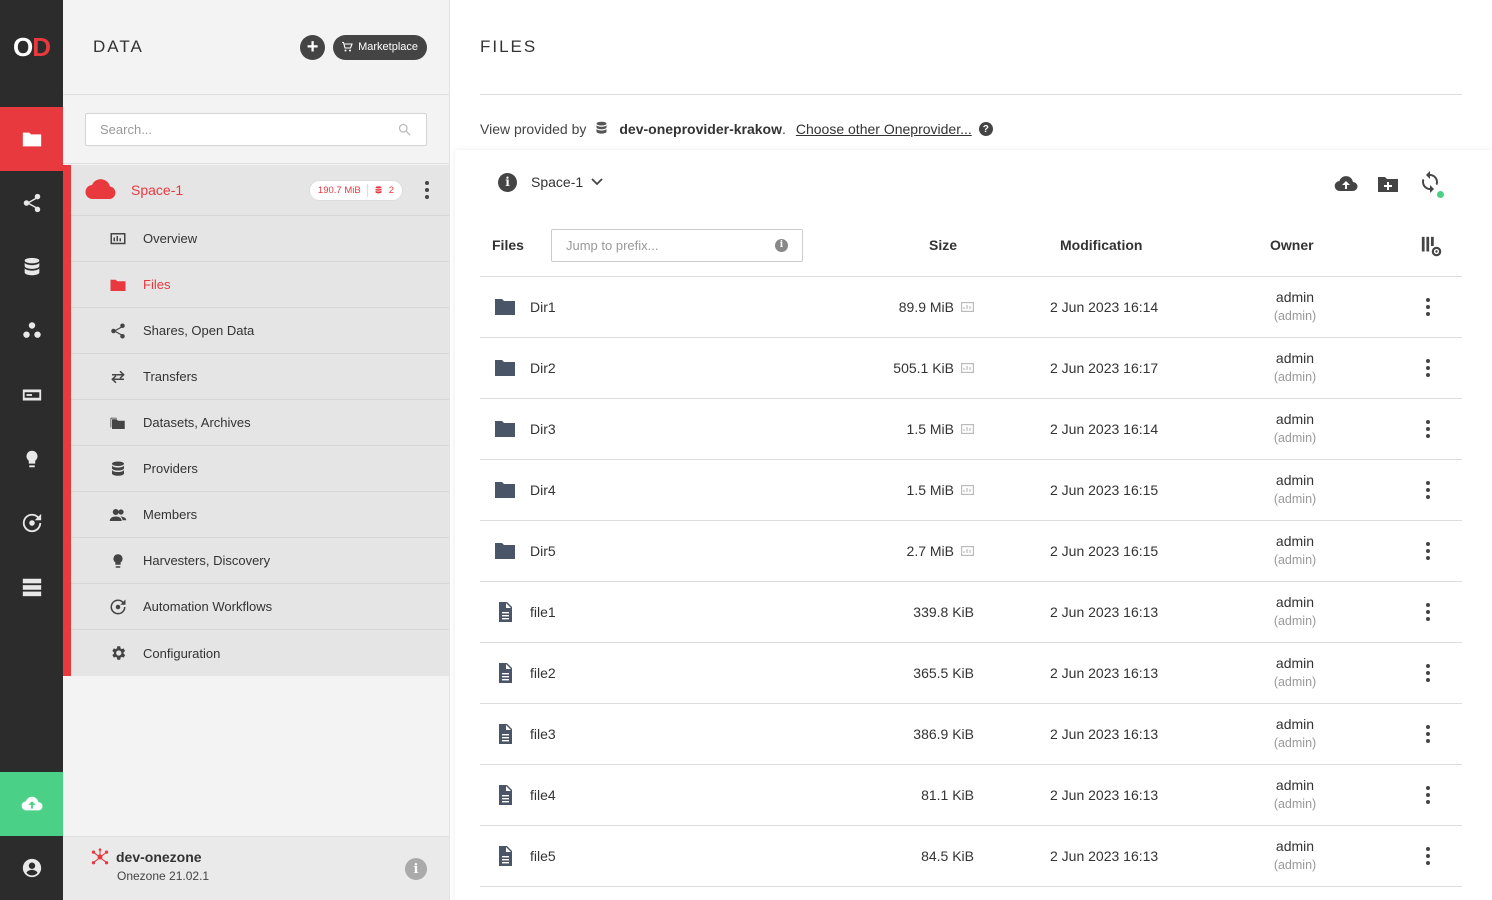  Describe the element at coordinates (31, 395) in the screenshot. I see `rail-tokens` at that location.